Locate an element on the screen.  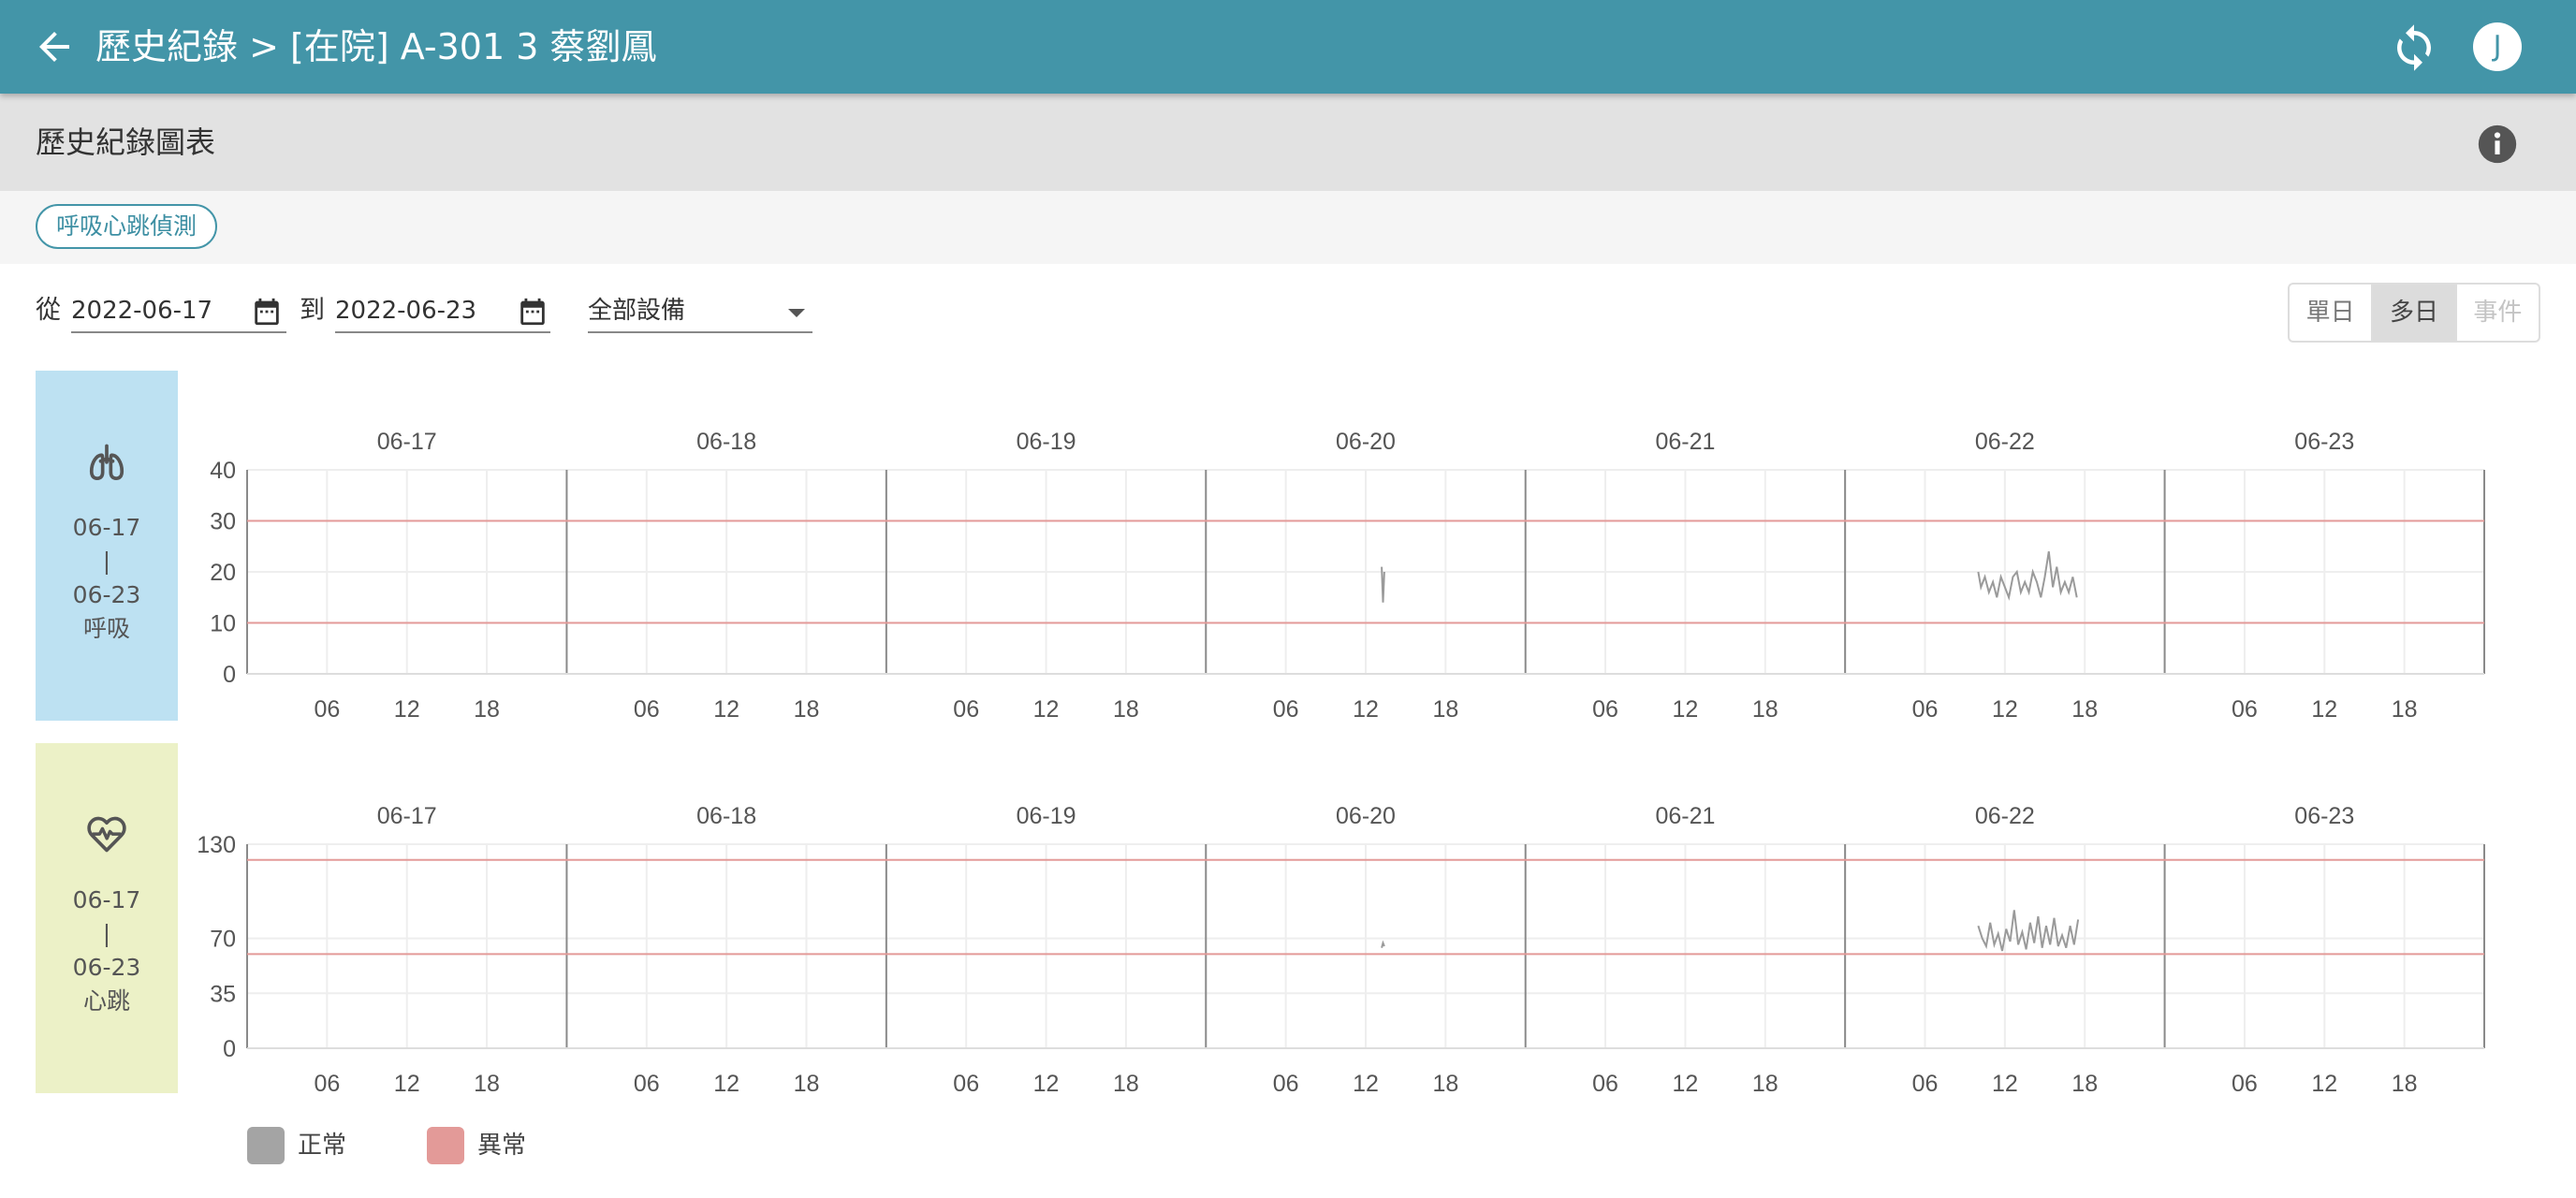
chip-breath-heart-detection: 呼吸心跳偵測 is located at coordinates (127, 226).